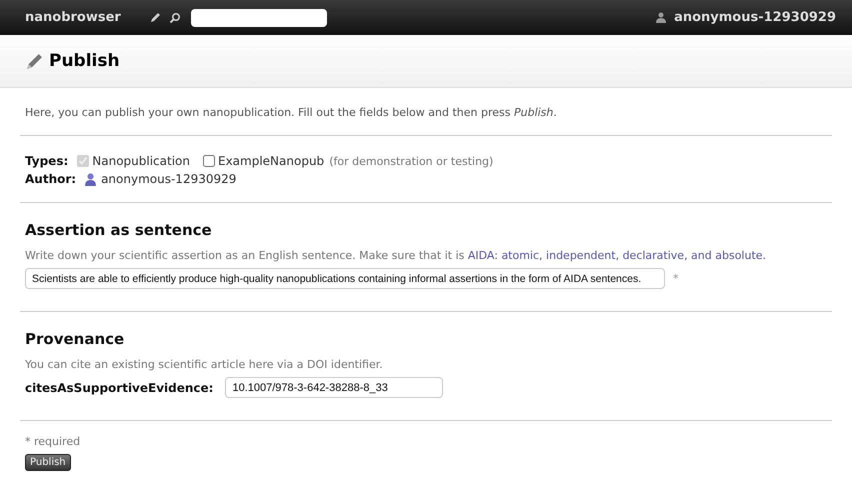  I want to click on search-field, so click(258, 17).